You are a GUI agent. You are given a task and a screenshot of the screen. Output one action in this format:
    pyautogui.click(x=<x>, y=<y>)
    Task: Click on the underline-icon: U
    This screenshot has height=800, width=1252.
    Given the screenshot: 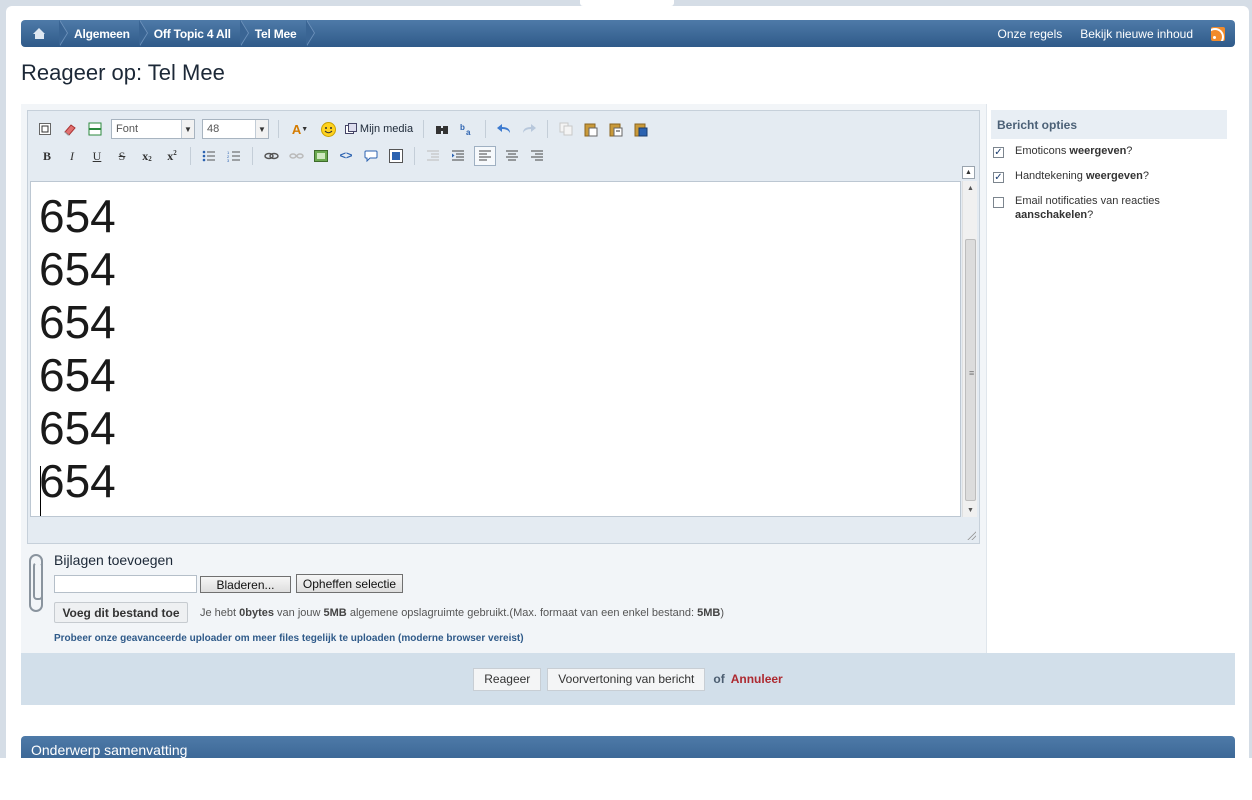 What is the action you would take?
    pyautogui.click(x=97, y=156)
    